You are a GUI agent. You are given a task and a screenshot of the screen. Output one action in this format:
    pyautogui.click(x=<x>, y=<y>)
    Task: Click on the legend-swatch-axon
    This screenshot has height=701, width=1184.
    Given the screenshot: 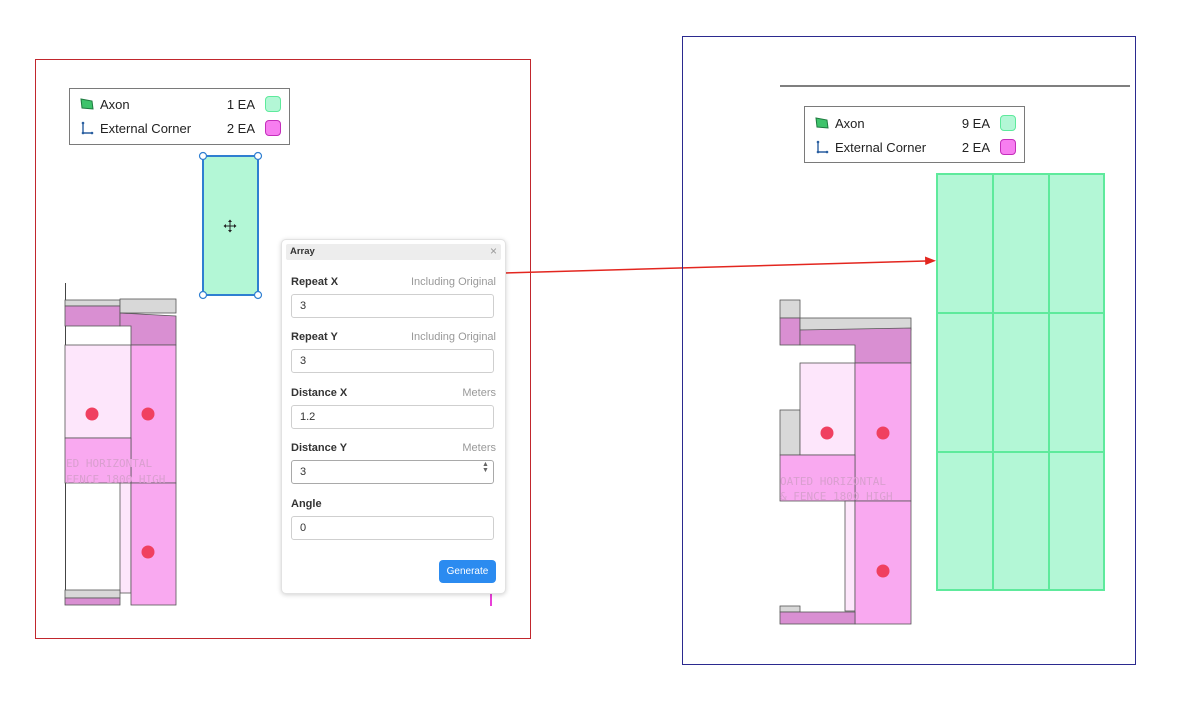 What is the action you would take?
    pyautogui.click(x=1008, y=123)
    